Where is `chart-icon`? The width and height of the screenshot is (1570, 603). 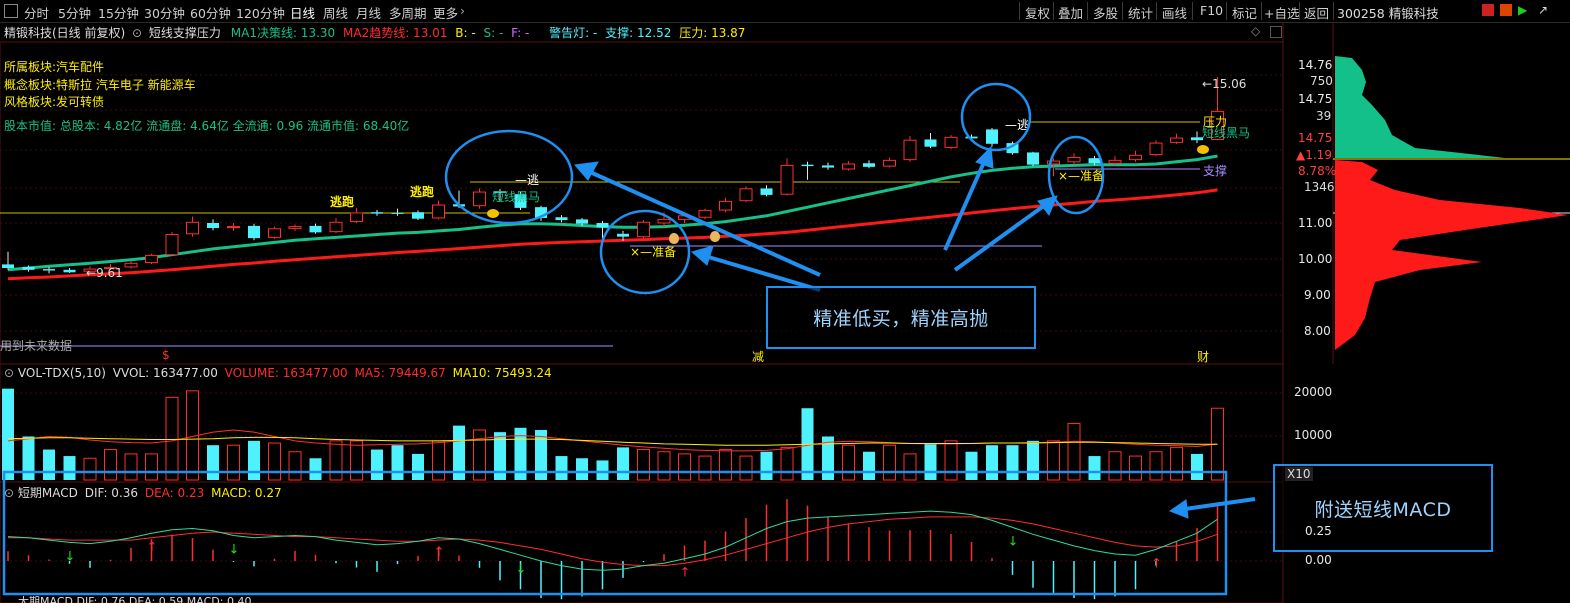
chart-icon is located at coordinates (1506, 10).